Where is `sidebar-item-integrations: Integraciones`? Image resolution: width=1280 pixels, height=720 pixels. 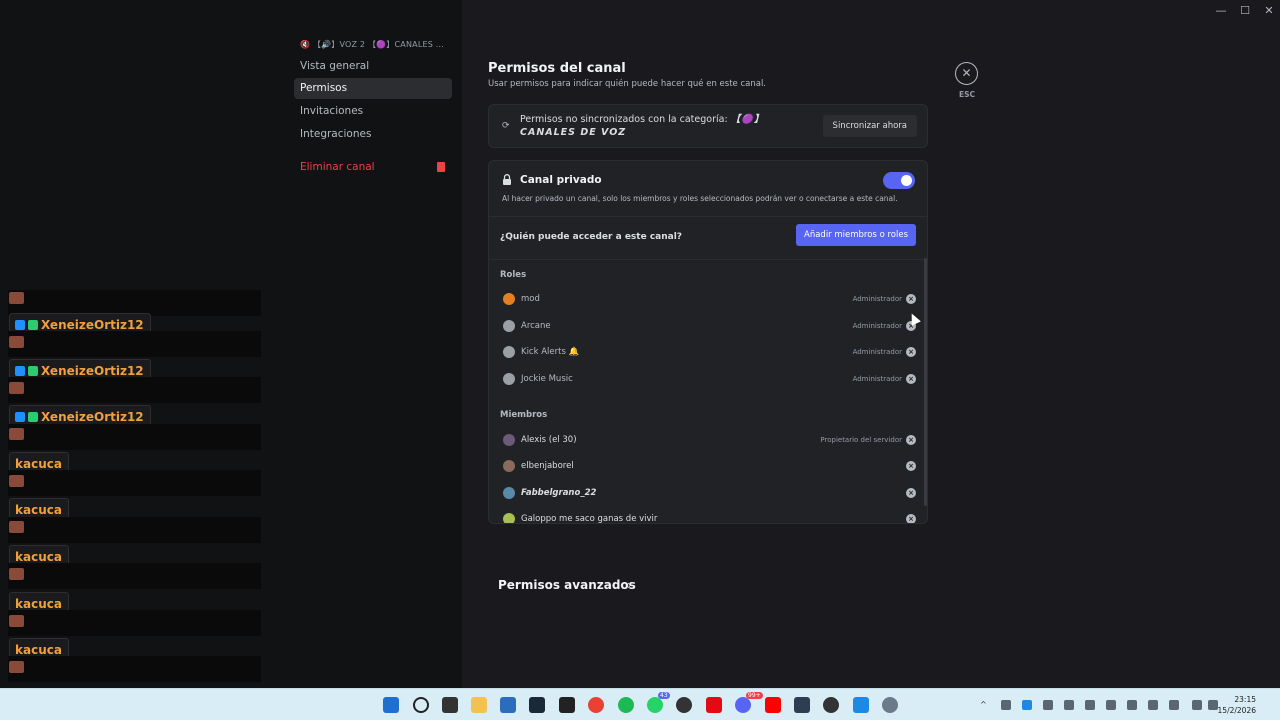
sidebar-item-integrations: Integraciones is located at coordinates (373, 134).